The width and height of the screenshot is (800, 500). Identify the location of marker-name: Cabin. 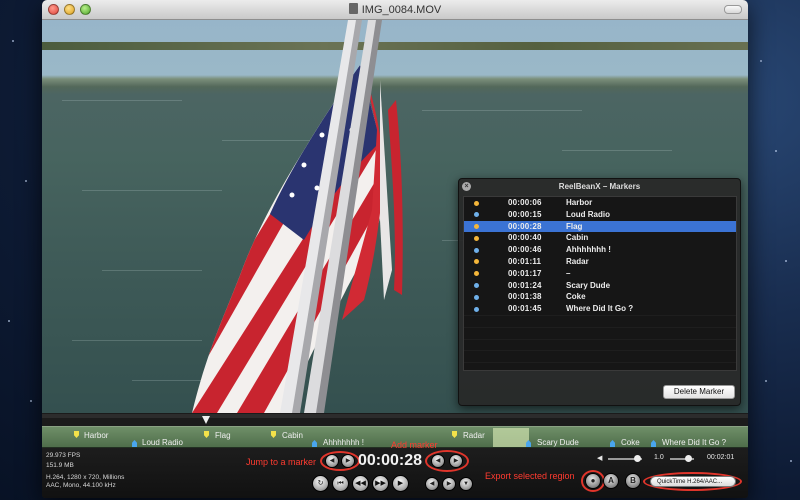
(577, 238).